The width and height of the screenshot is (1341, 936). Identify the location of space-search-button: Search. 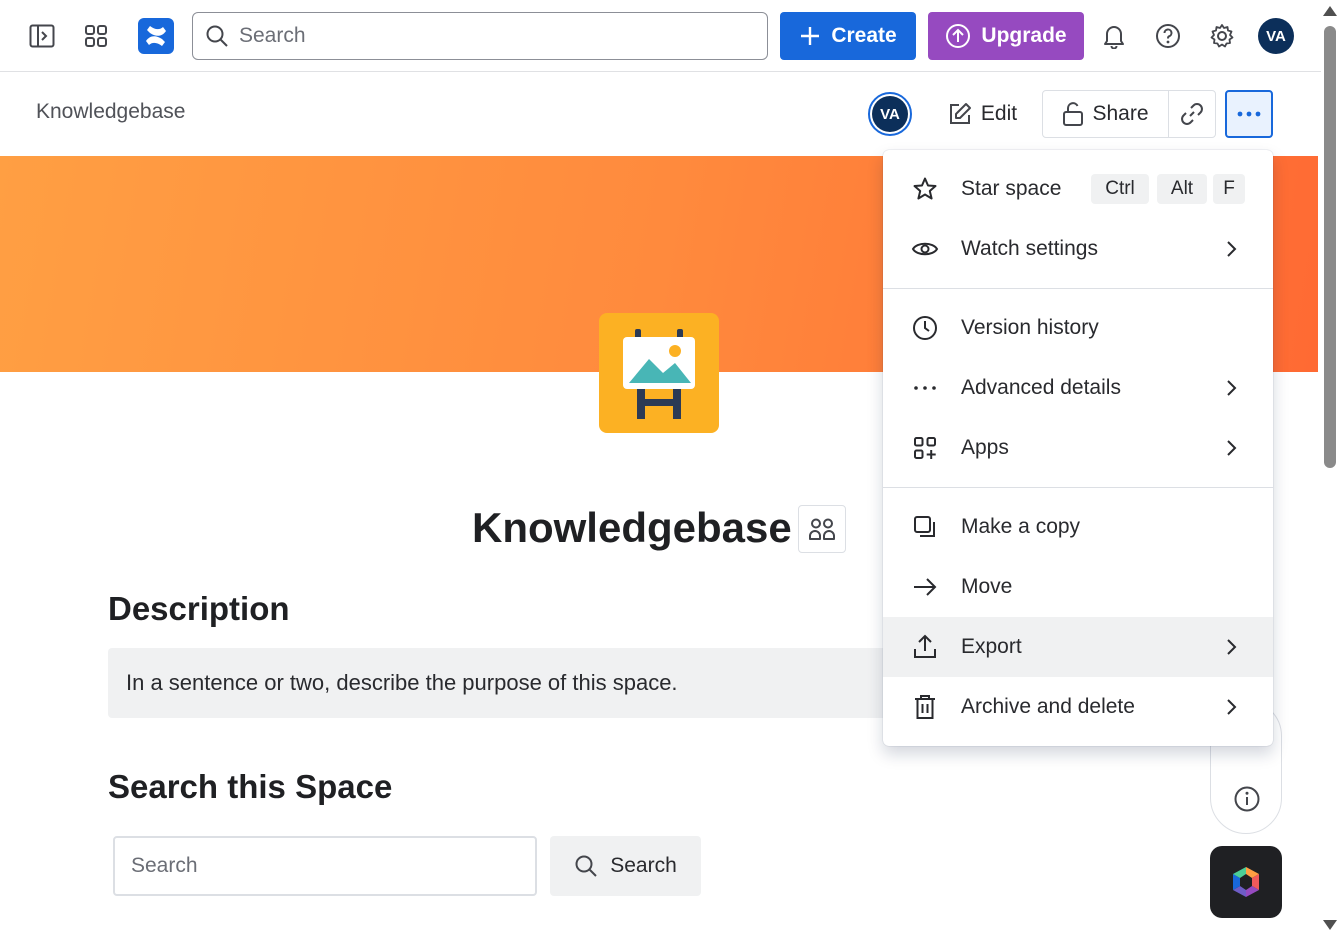
(625, 866).